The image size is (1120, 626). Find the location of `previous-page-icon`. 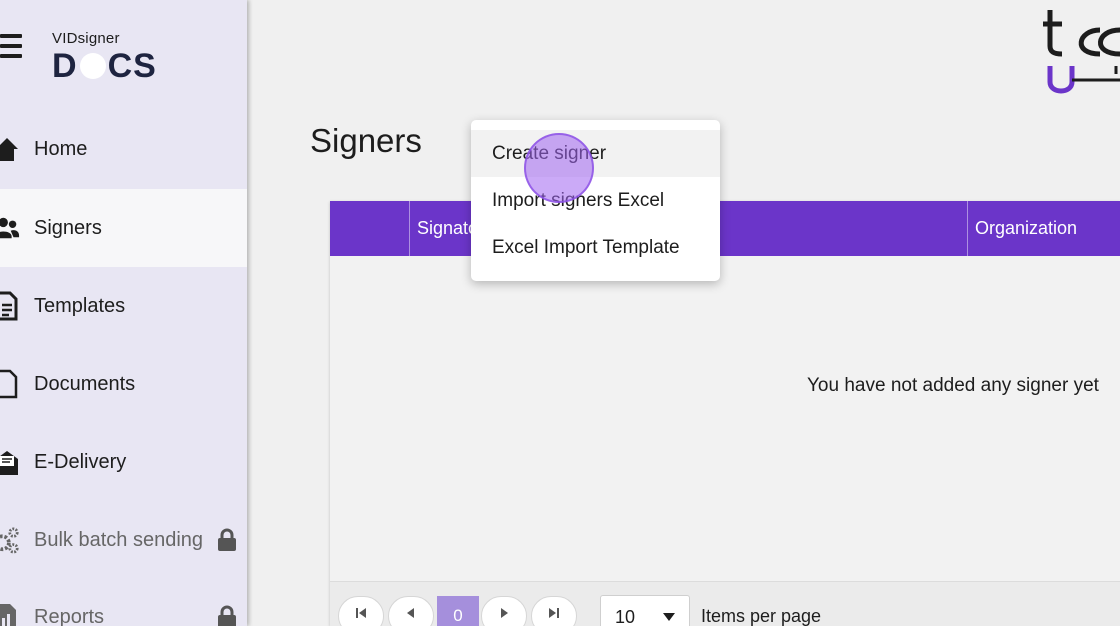

previous-page-icon is located at coordinates (410, 613).